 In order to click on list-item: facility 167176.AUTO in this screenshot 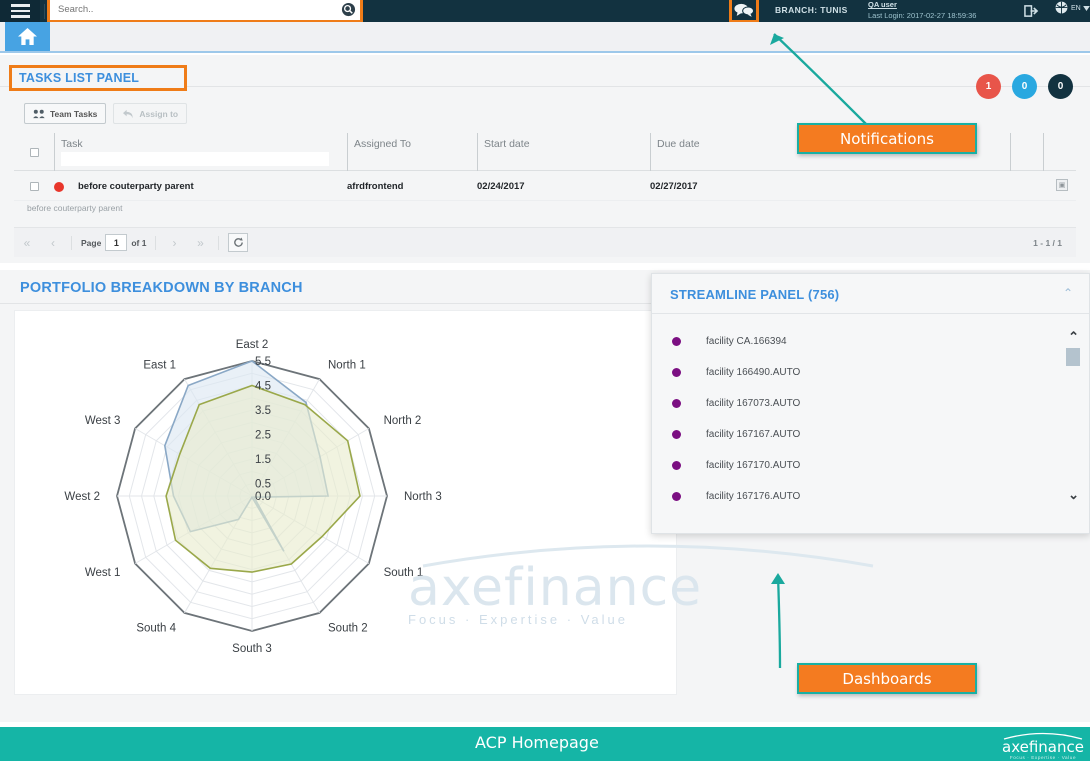, I will do `click(870, 496)`.